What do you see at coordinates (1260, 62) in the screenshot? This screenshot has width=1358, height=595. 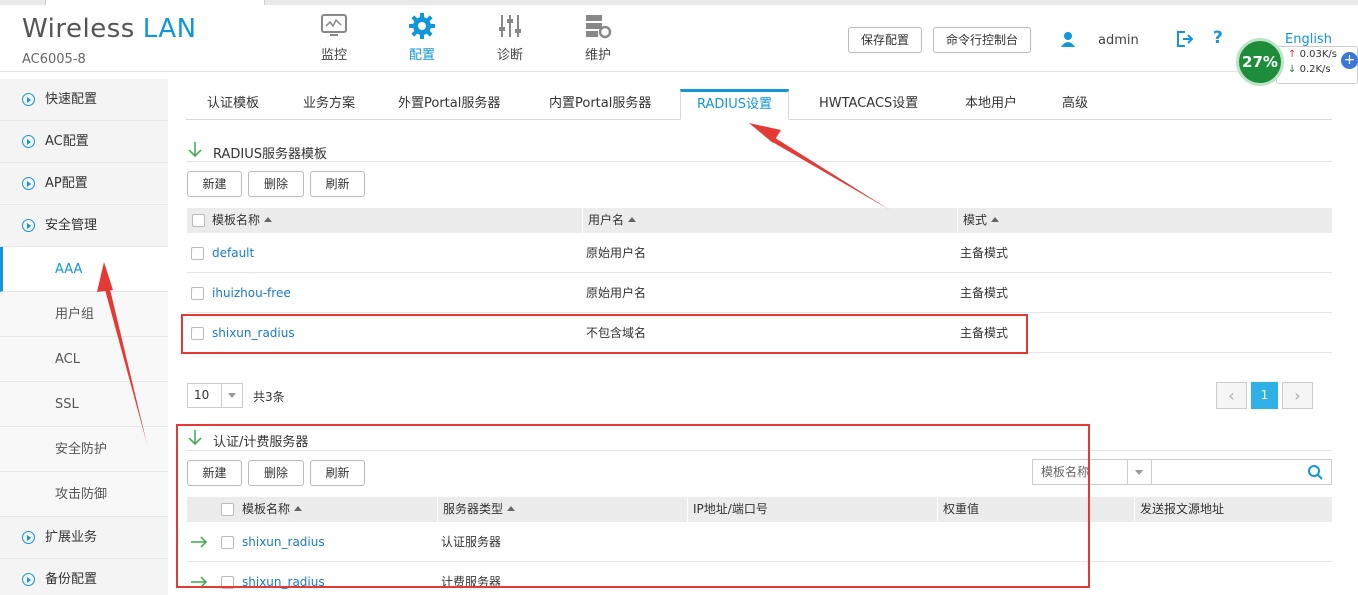 I see `cpu-usage-circle: 27%` at bounding box center [1260, 62].